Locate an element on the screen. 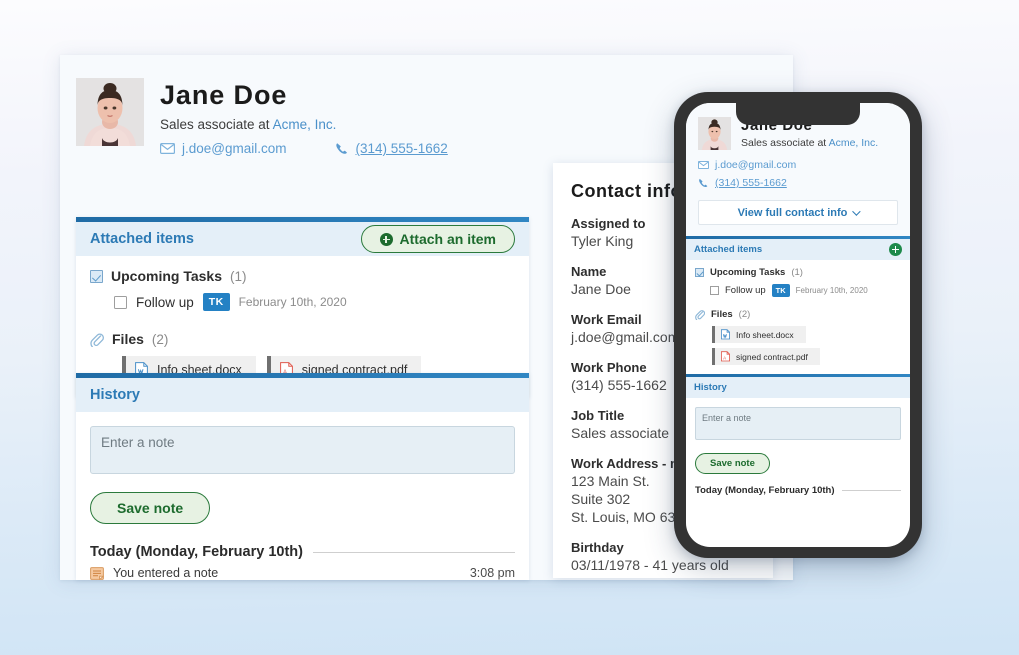 This screenshot has height=655, width=1019. view-full-contact-info-button: View full contact info is located at coordinates (798, 212).